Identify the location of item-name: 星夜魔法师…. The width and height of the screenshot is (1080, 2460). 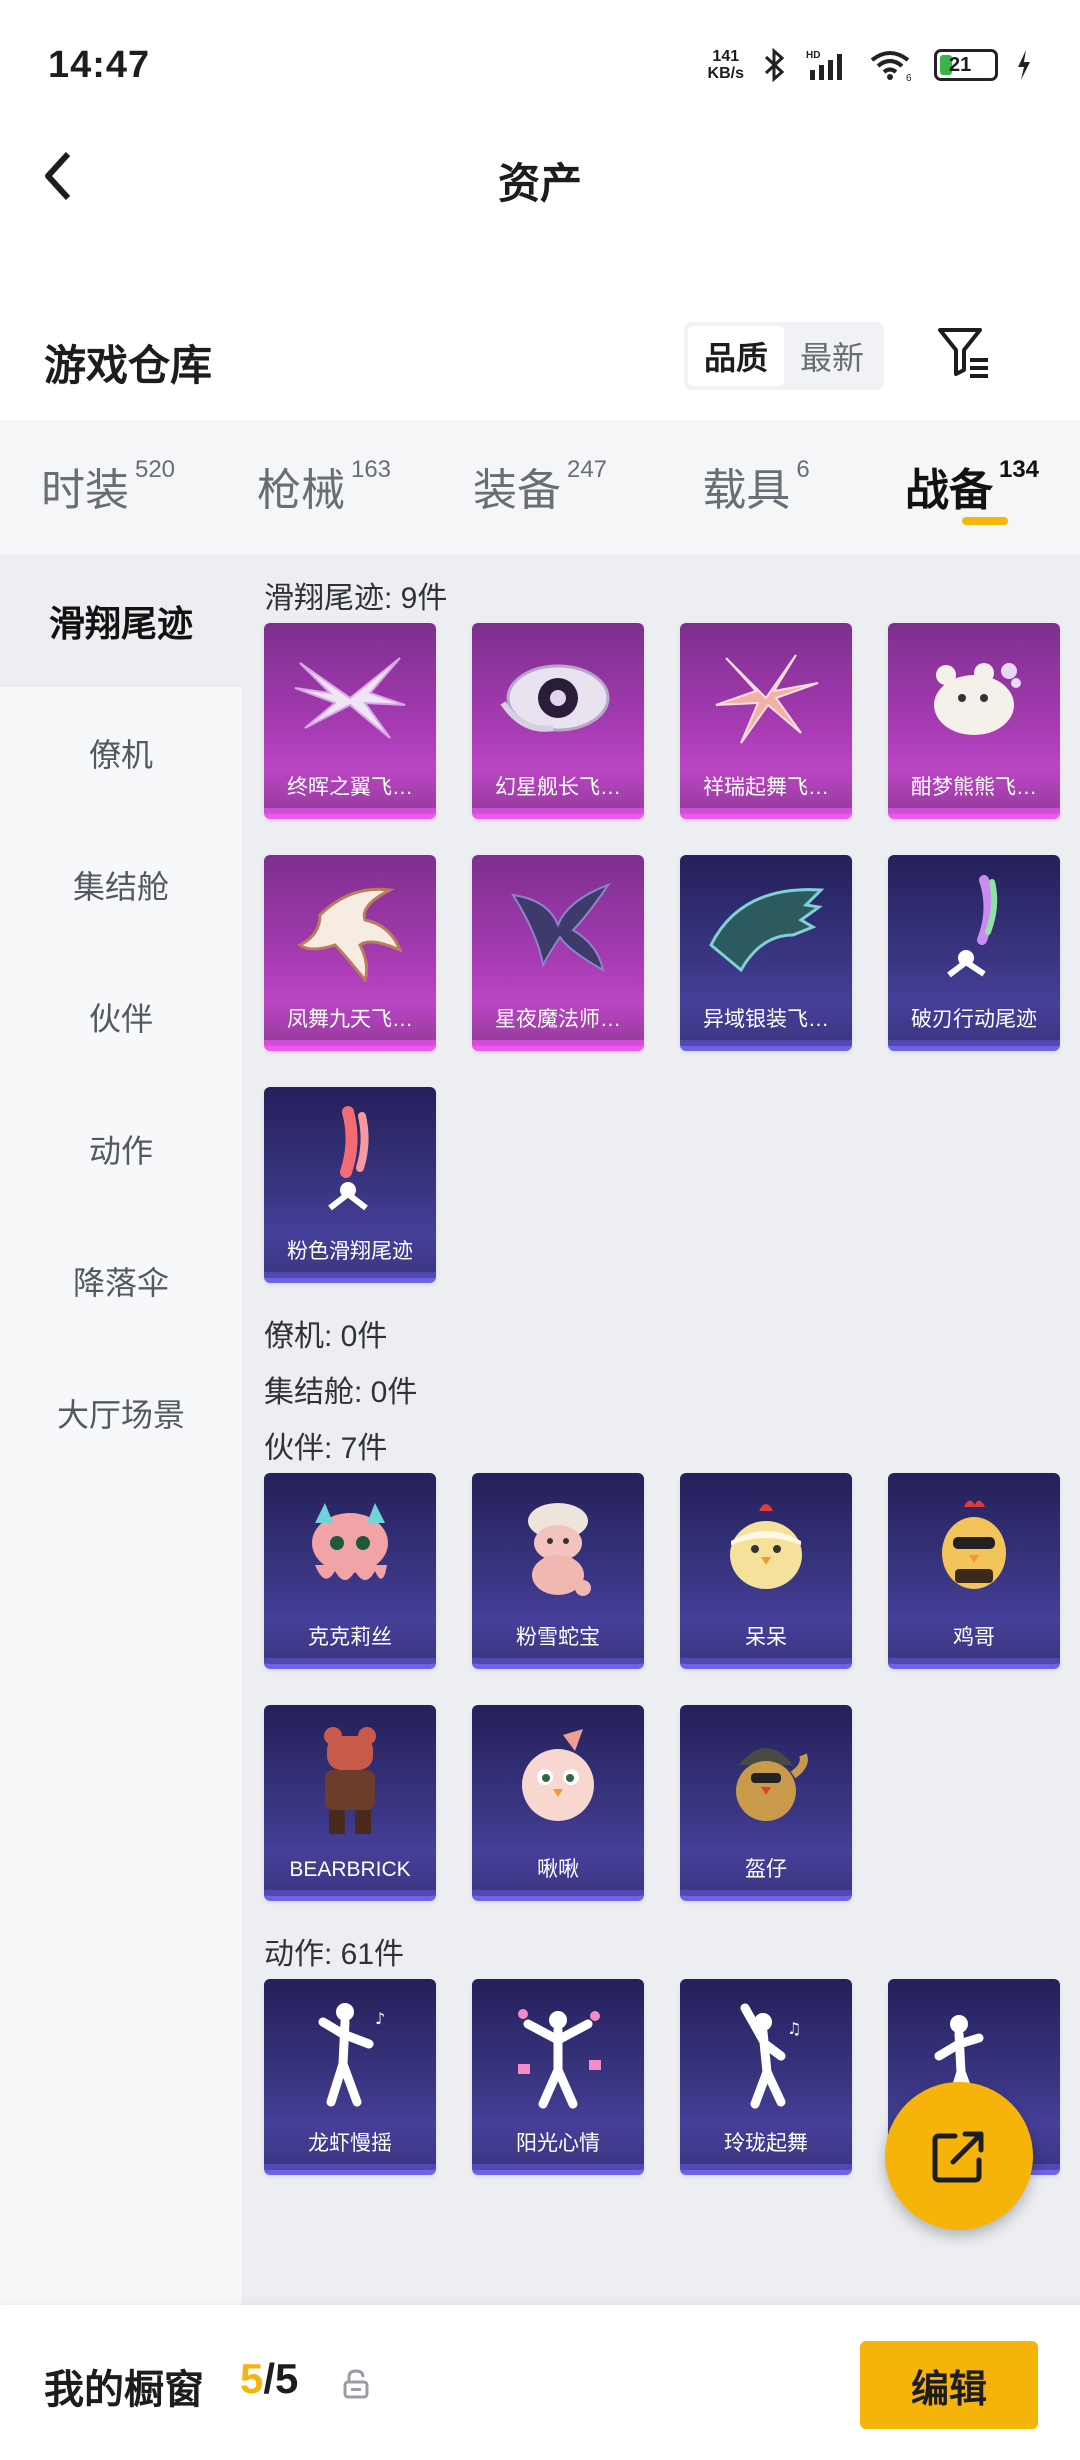
(558, 1020).